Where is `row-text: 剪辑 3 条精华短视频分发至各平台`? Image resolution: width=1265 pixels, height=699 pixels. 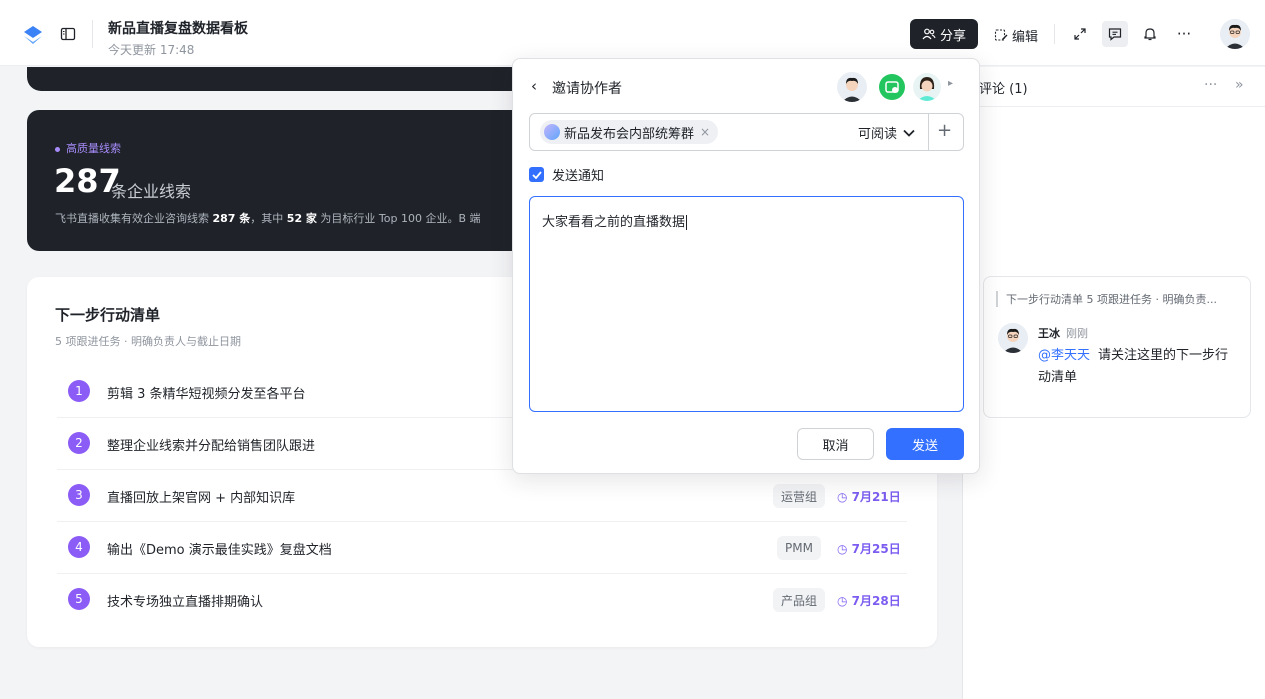 row-text: 剪辑 3 条精华短视频分发至各平台 is located at coordinates (206, 394).